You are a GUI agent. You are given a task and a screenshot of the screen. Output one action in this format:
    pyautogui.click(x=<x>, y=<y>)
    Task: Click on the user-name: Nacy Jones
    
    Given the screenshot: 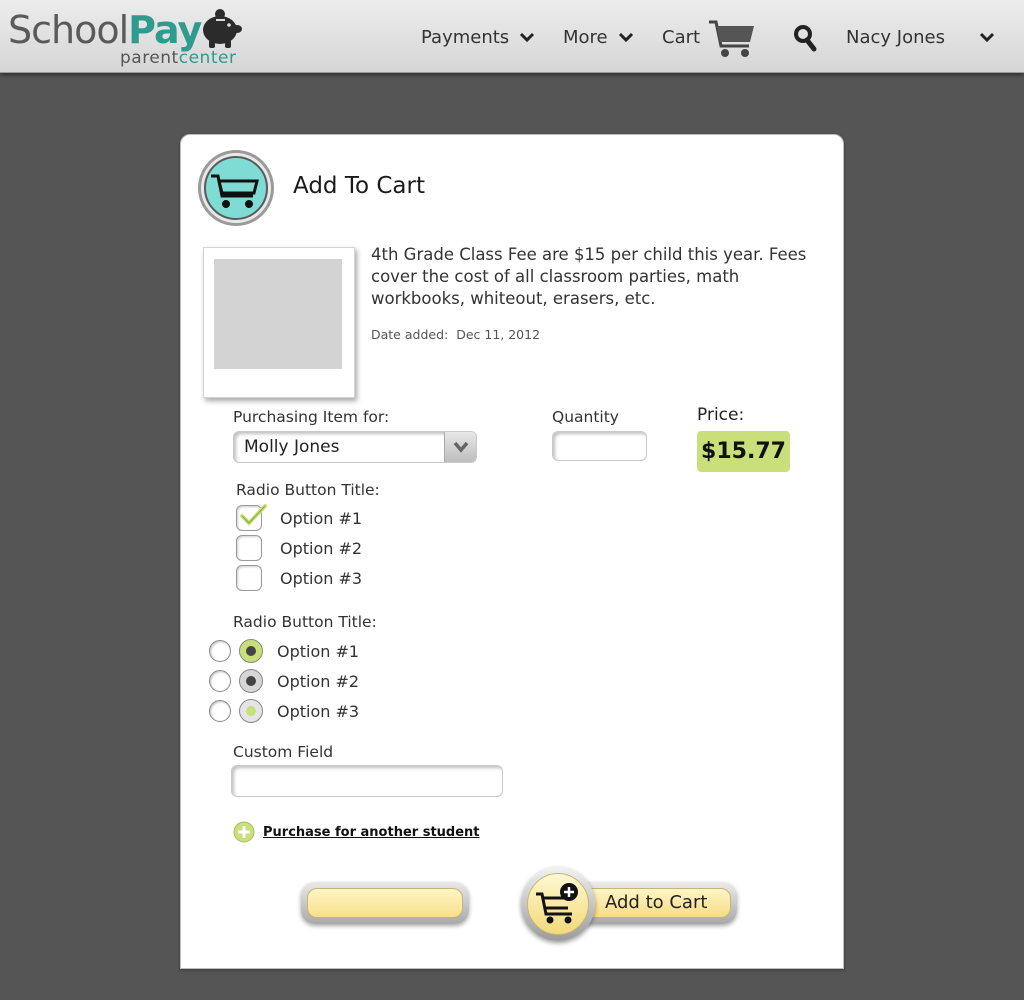 What is the action you would take?
    pyautogui.click(x=895, y=37)
    